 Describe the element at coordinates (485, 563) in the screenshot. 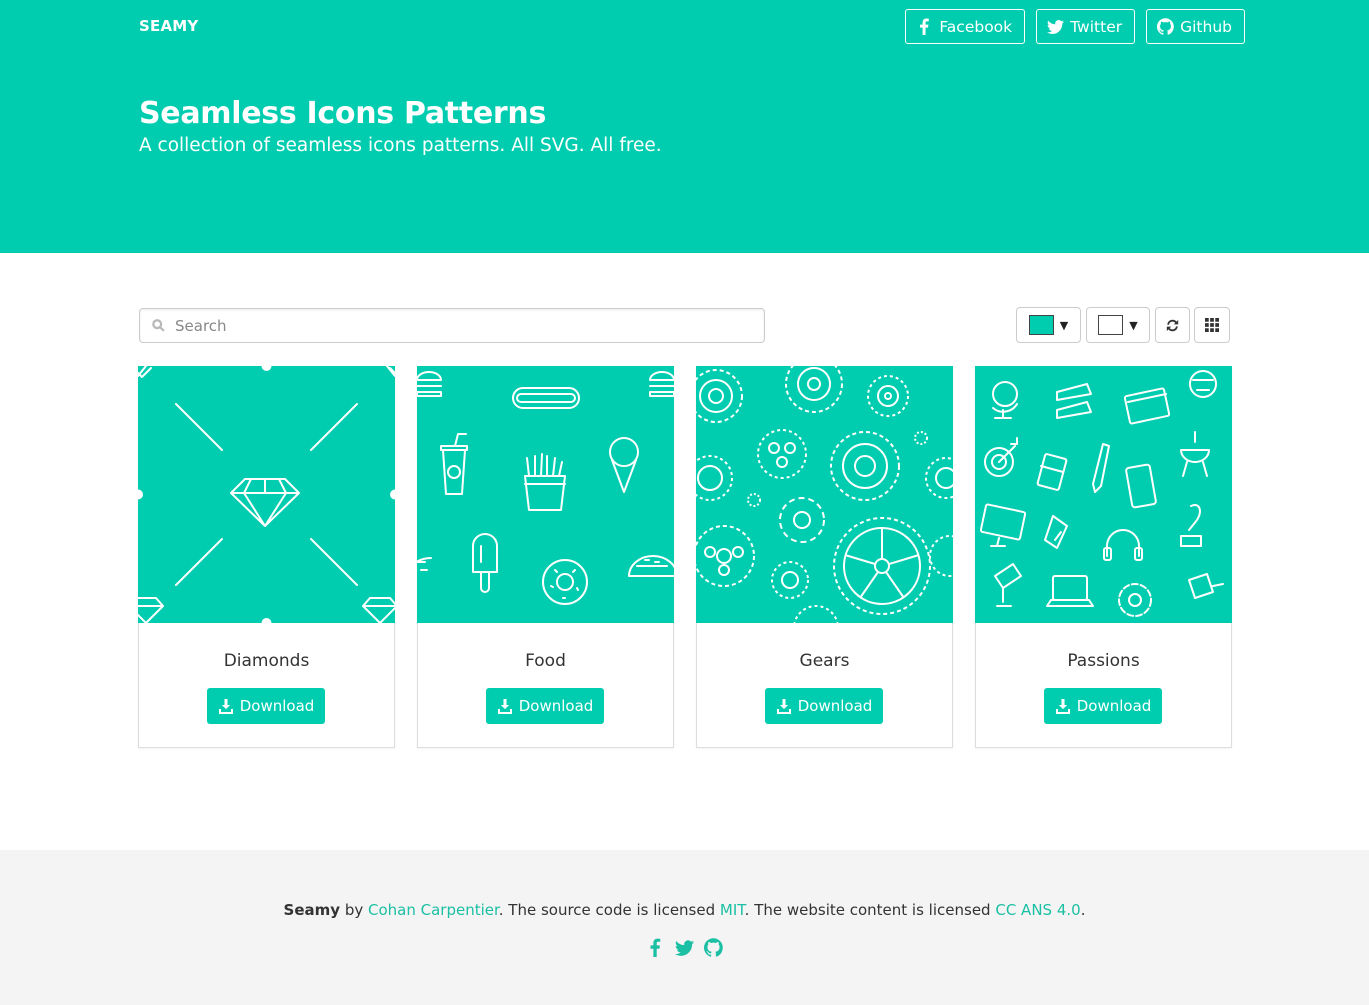

I see `popsicle-icon` at that location.